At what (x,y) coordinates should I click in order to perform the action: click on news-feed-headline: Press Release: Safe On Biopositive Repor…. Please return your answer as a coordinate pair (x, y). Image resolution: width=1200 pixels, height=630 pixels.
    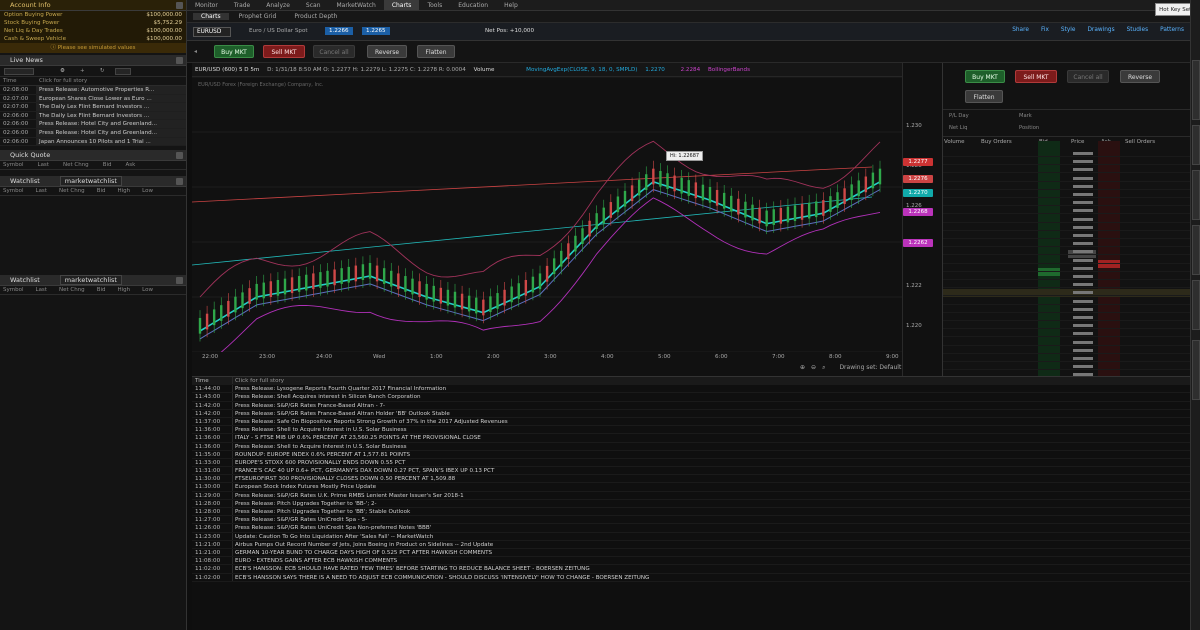
    Looking at the image, I should click on (711, 421).